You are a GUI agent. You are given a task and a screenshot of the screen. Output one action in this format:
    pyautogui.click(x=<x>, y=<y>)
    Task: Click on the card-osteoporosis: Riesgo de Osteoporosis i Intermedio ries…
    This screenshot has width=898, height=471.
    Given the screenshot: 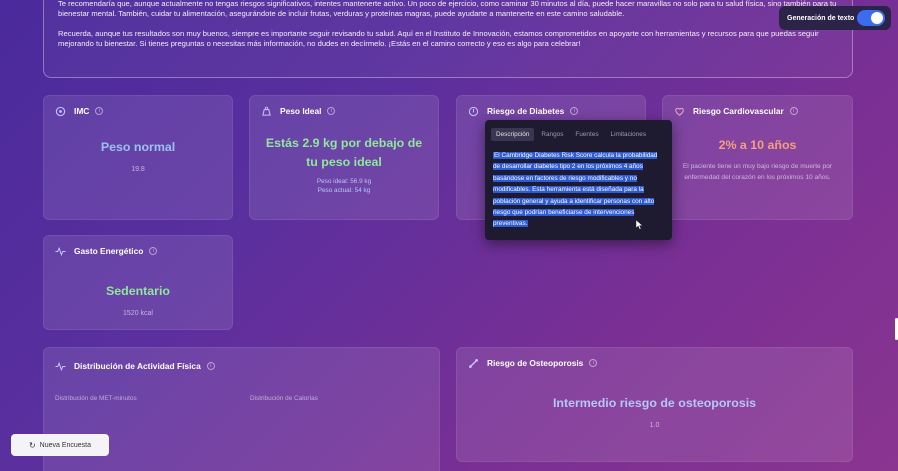 What is the action you would take?
    pyautogui.click(x=654, y=404)
    